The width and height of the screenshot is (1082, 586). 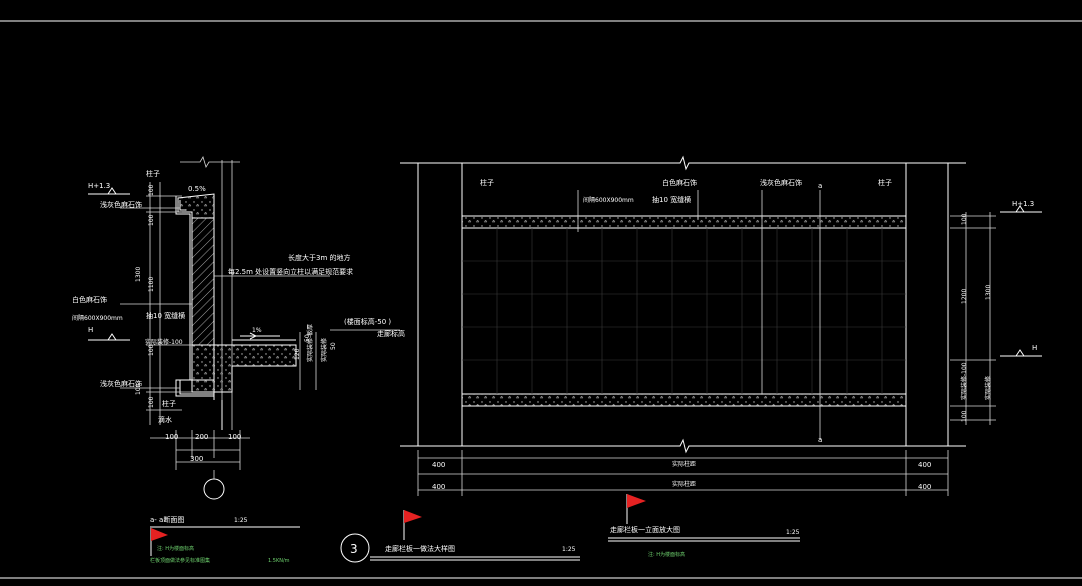 I want to click on elev-stone-grey-label: 浅灰色麻石饰, so click(x=781, y=182).